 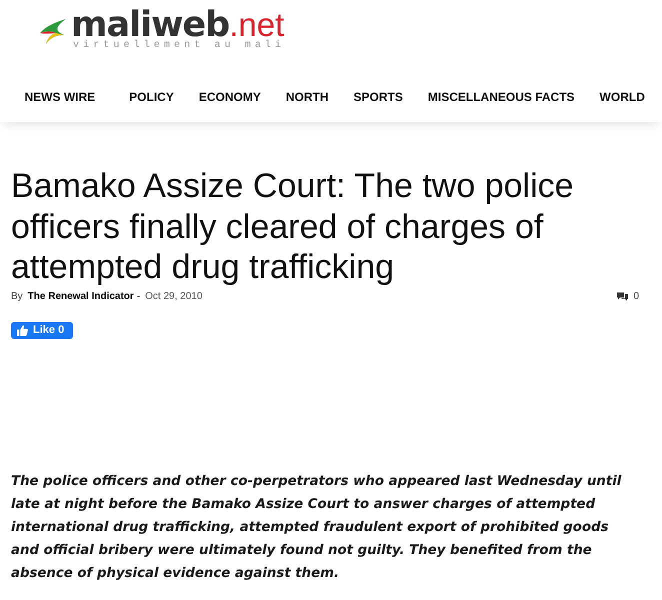 I want to click on logo-swoosh-icon, so click(x=53, y=31).